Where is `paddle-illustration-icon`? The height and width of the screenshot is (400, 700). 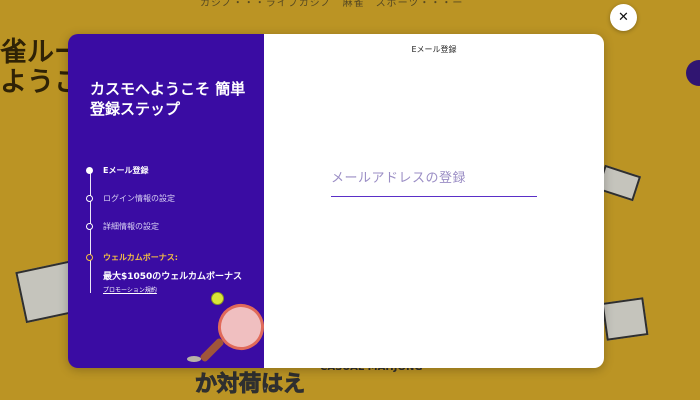 paddle-illustration-icon is located at coordinates (241, 327).